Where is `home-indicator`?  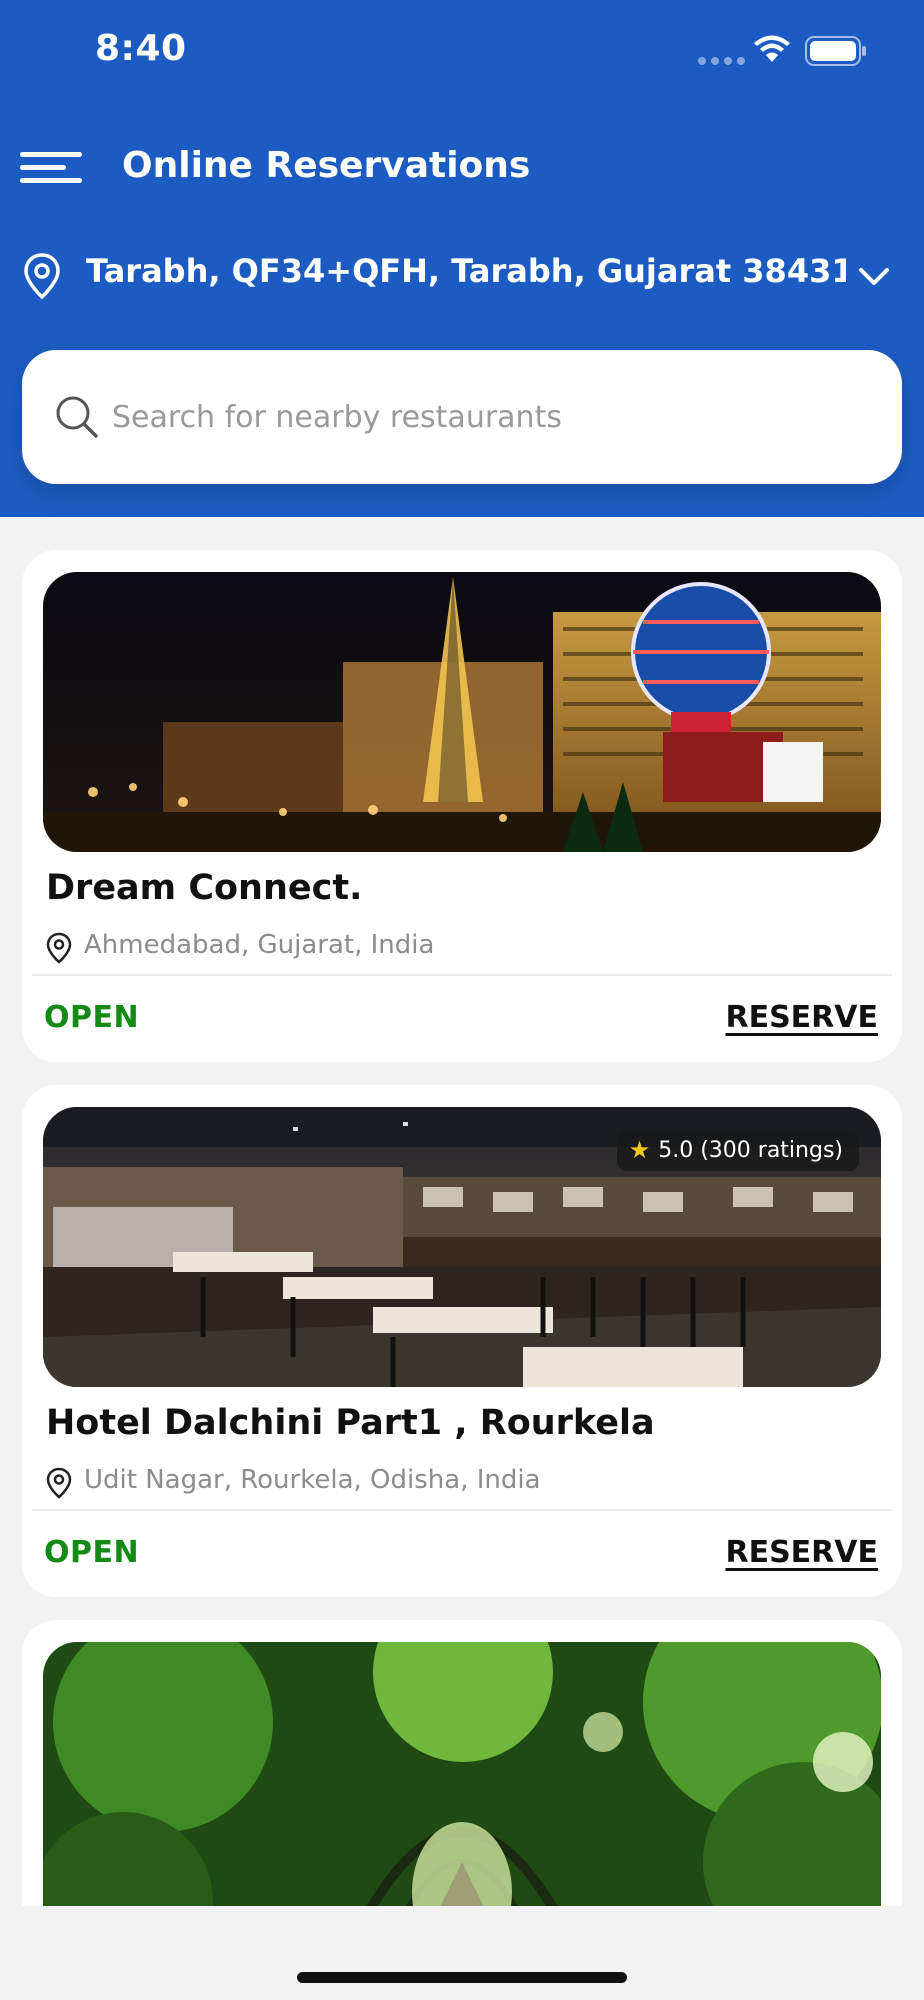 home-indicator is located at coordinates (462, 1977).